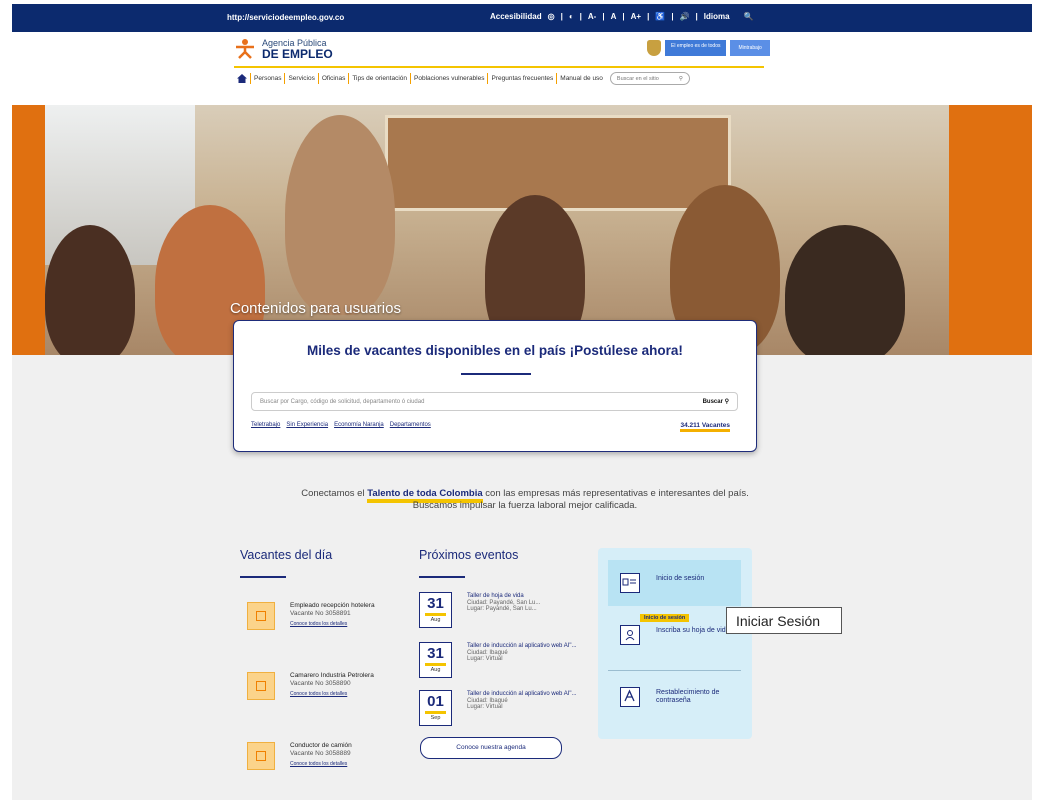 This screenshot has height=801, width=1050. What do you see at coordinates (592, 16) in the screenshot?
I see `font-decrease-button: A-` at bounding box center [592, 16].